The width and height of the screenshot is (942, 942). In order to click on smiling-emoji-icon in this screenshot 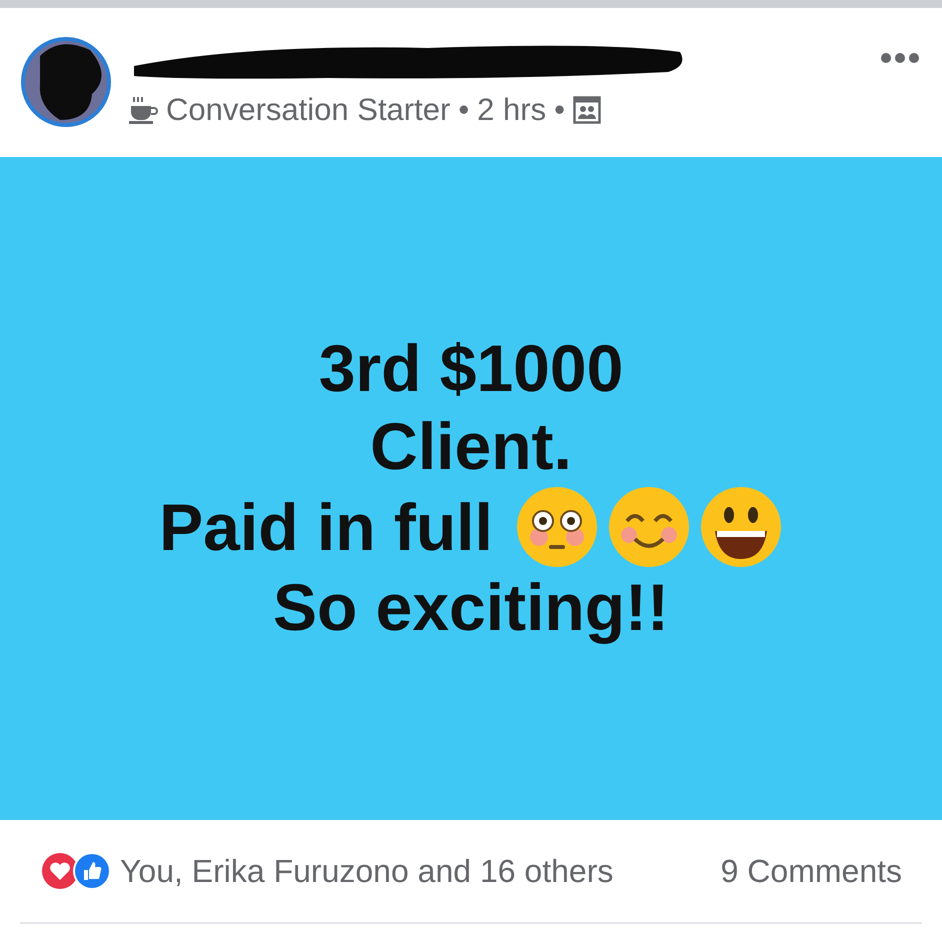, I will do `click(648, 527)`.